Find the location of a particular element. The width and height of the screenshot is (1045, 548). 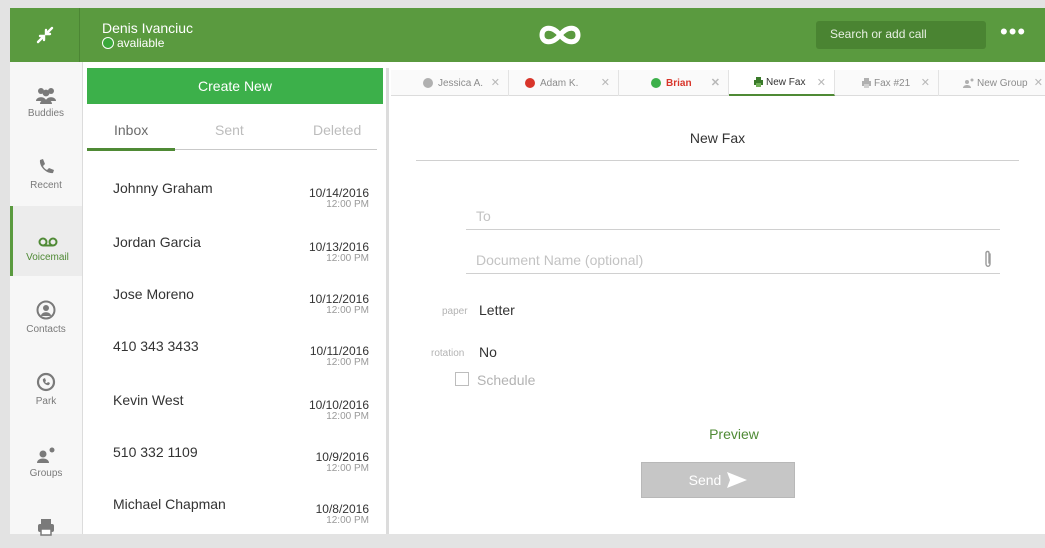

group-icon is located at coordinates (968, 83).